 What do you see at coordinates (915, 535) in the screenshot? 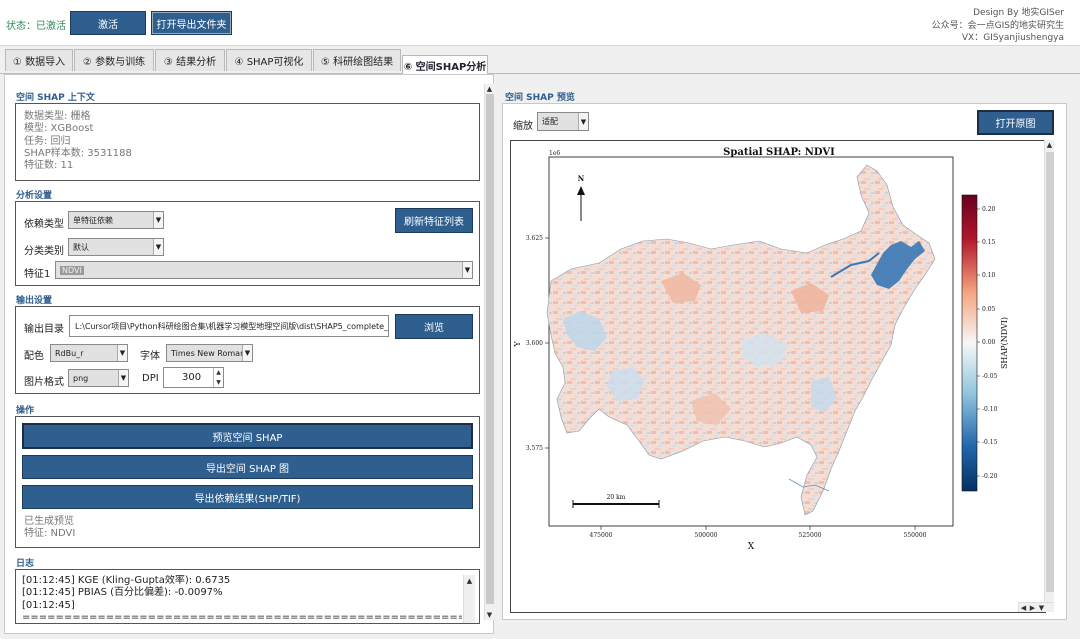
I see `x-tick-label: 550000` at bounding box center [915, 535].